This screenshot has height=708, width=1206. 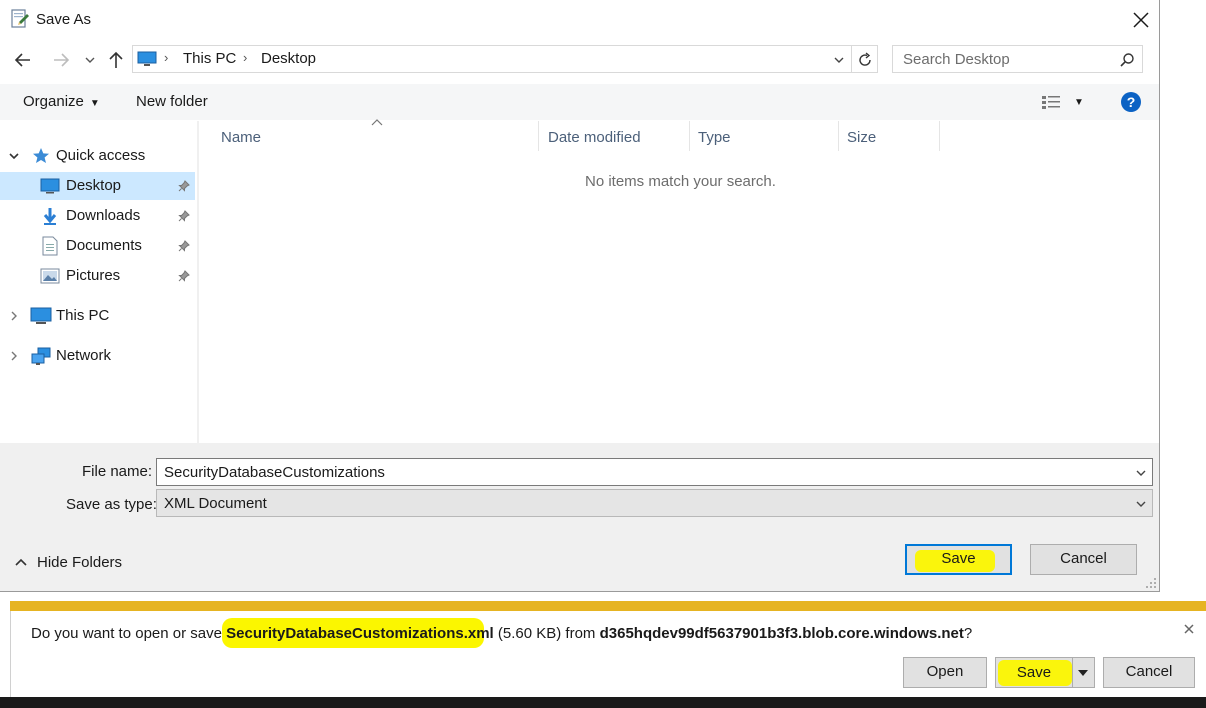 I want to click on download-filename: SecurityDatabaseCustomizations.xml, so click(x=360, y=633).